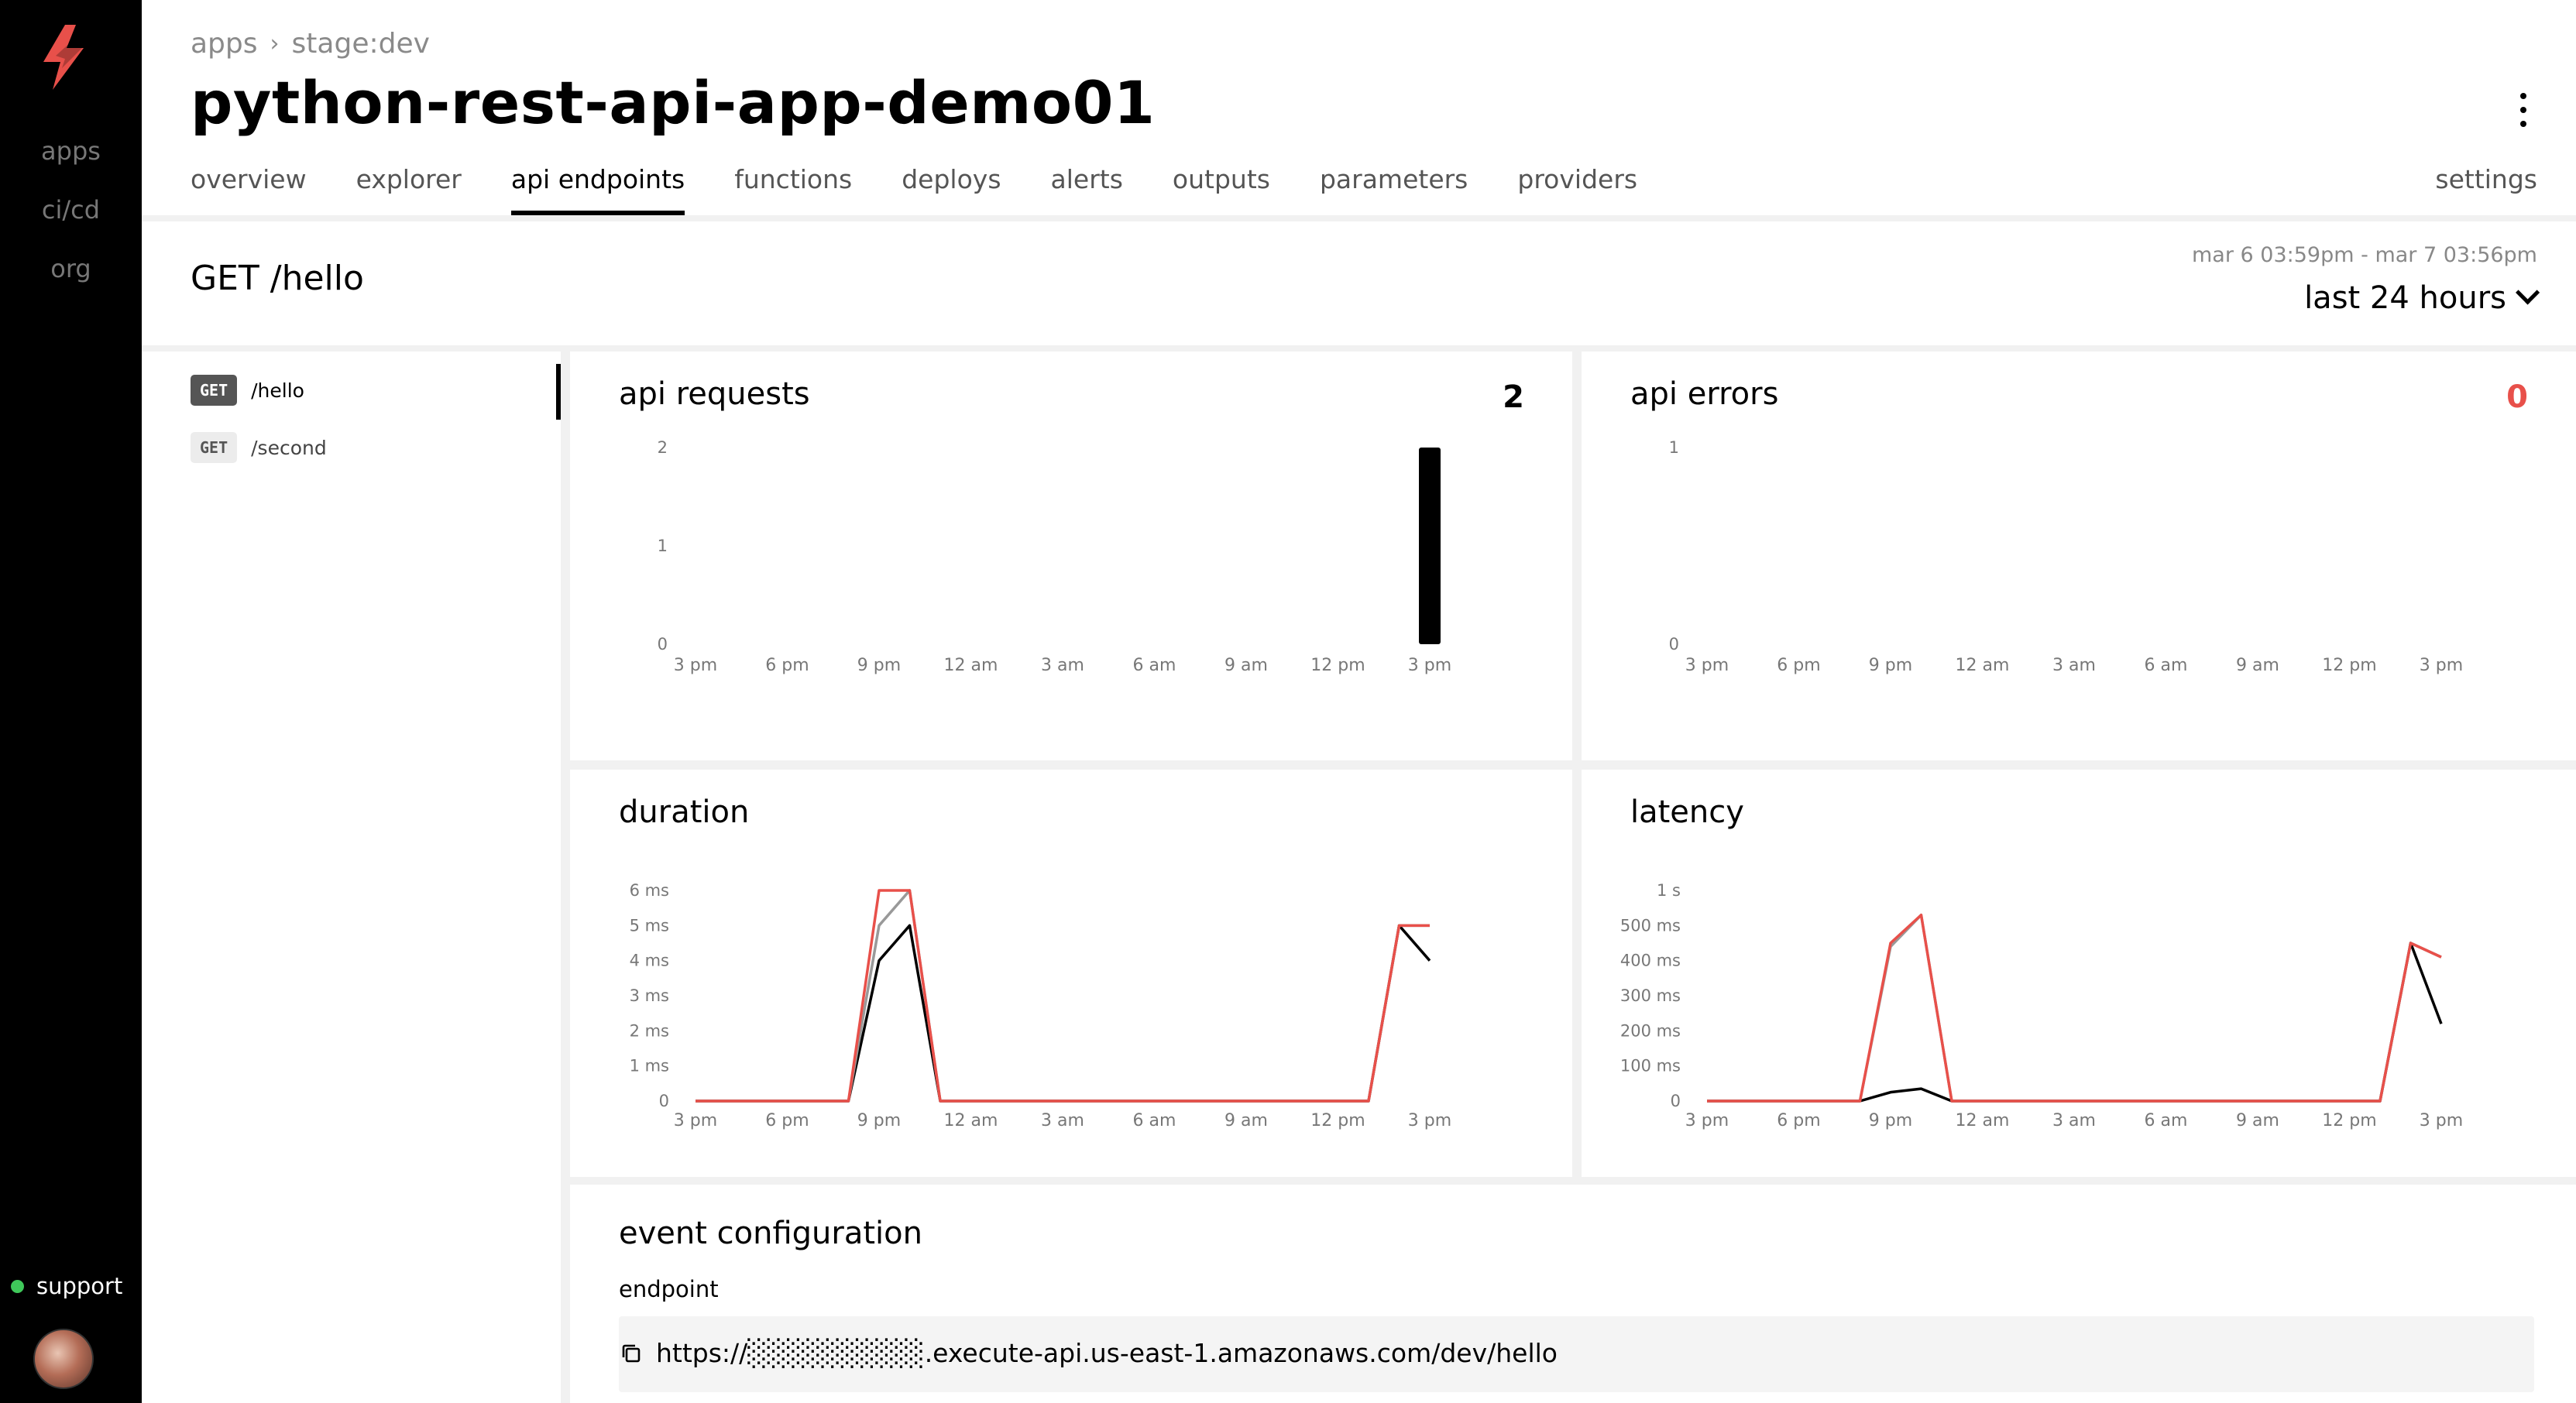 The image size is (2576, 1403). What do you see at coordinates (2486, 179) in the screenshot?
I see `tab-settings: settings` at bounding box center [2486, 179].